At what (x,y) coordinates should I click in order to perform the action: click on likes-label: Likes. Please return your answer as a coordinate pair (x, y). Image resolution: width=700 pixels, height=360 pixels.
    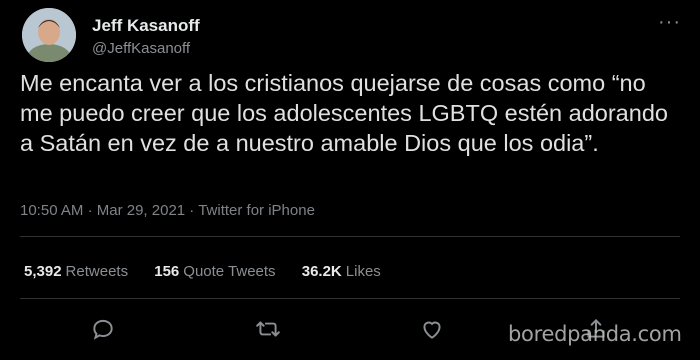
    Looking at the image, I should click on (363, 271).